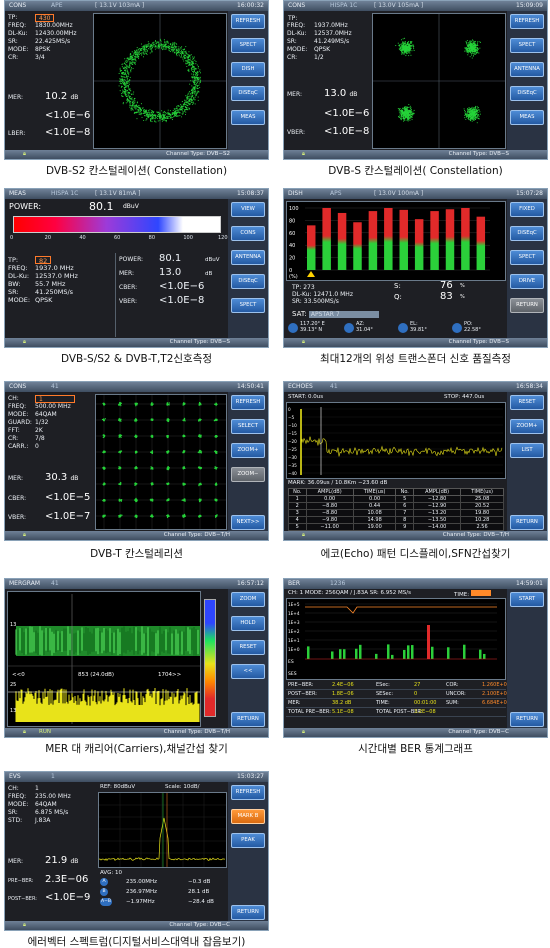 This screenshot has width=550, height=948. Describe the element at coordinates (248, 209) in the screenshot. I see `view-button: VIEW` at that location.